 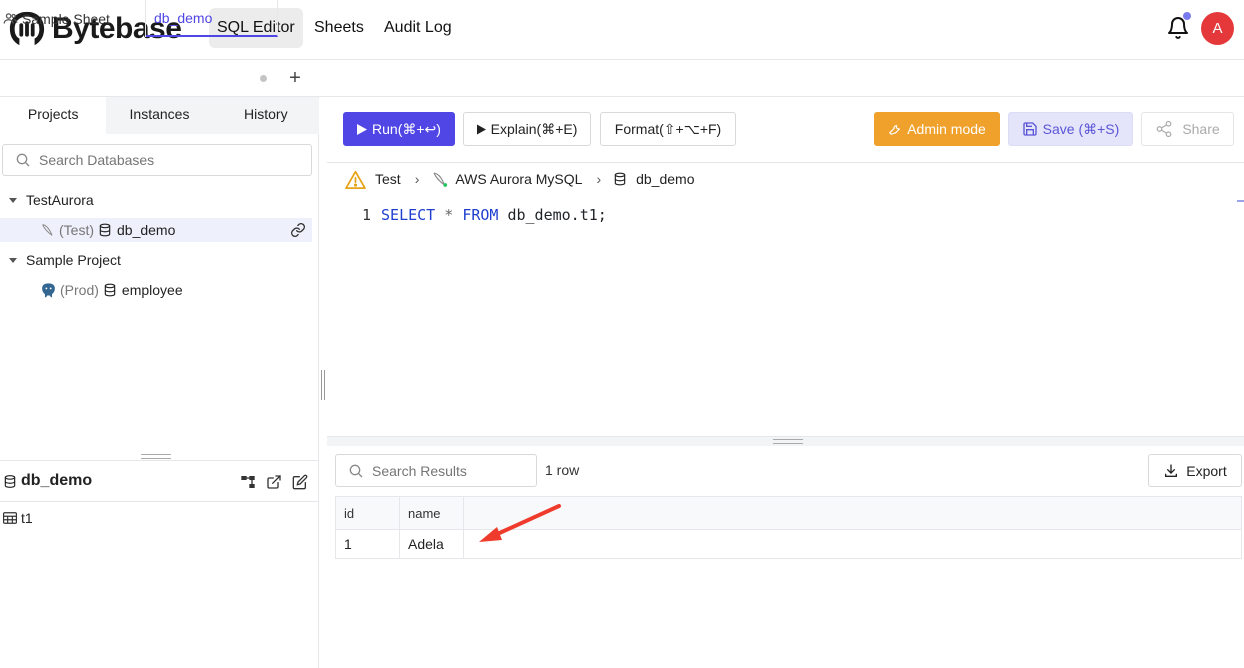 What do you see at coordinates (408, 215) in the screenshot?
I see `sql-keyword: SELECT` at bounding box center [408, 215].